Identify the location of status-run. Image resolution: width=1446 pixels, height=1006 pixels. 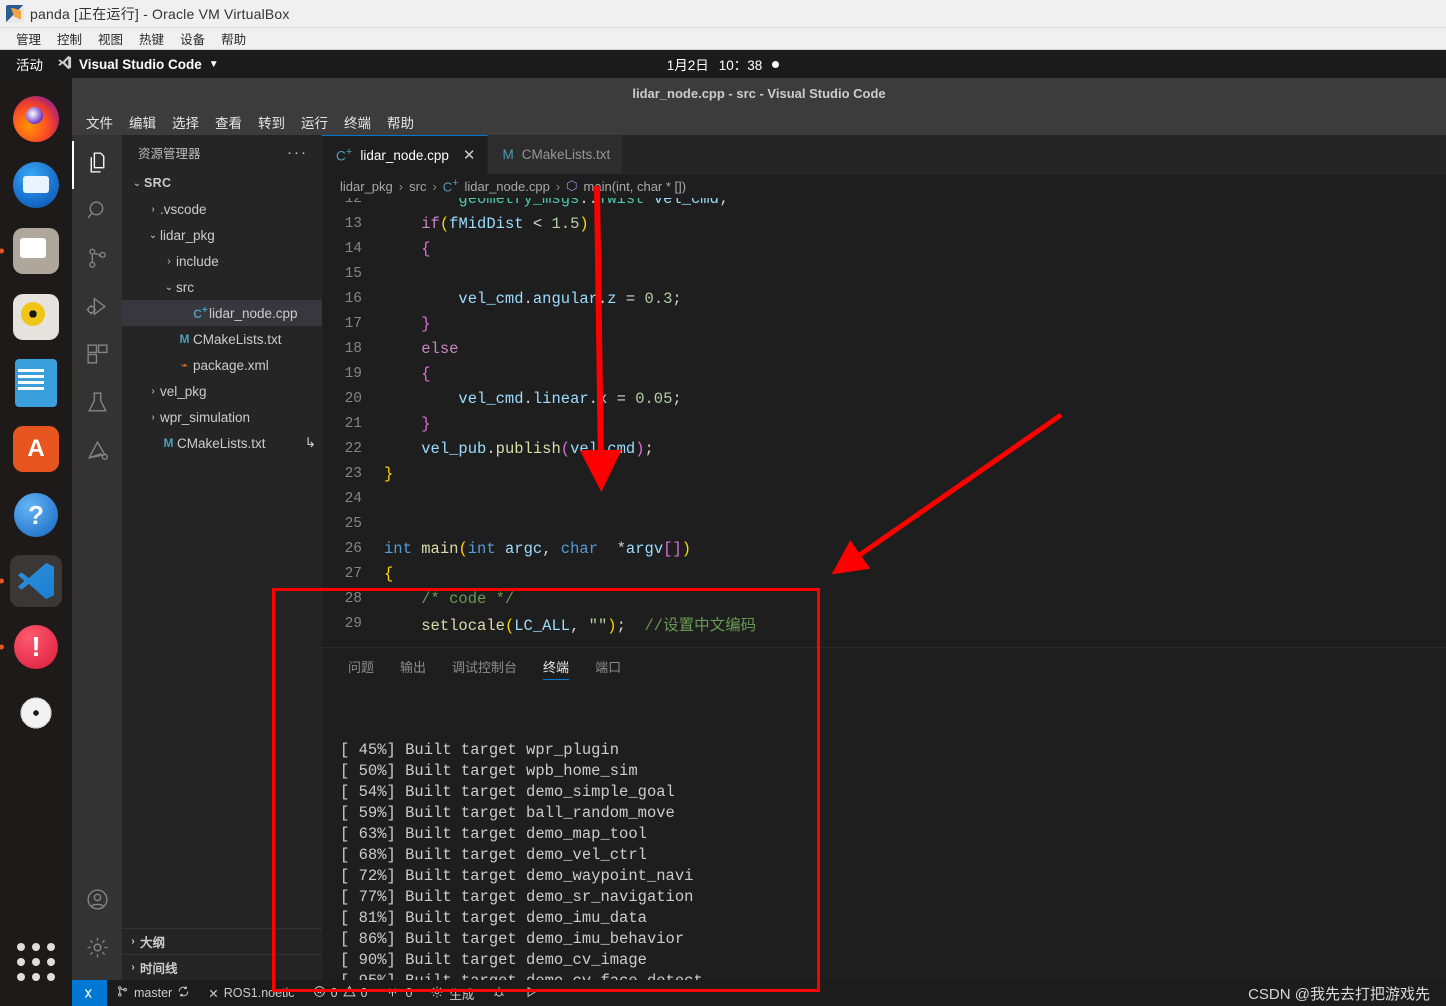
(531, 993).